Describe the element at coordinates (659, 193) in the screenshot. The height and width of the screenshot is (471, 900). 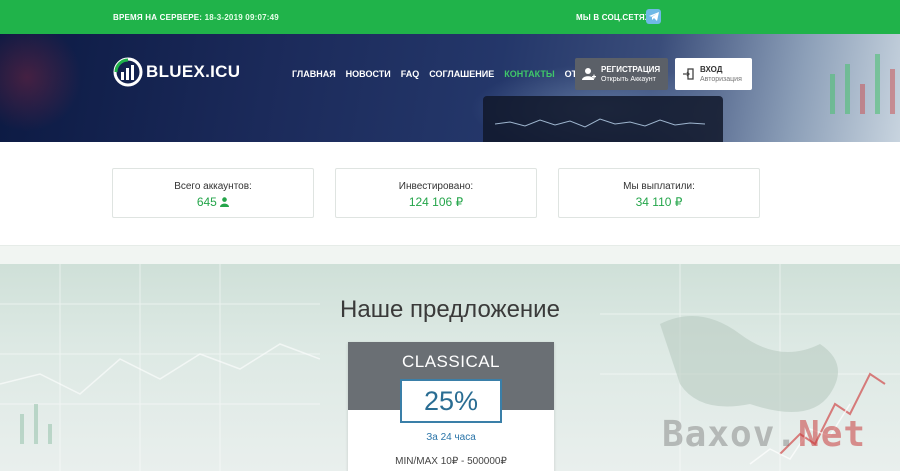
I see `stat-paid: Мы выплатили: 34 110 ₽` at that location.